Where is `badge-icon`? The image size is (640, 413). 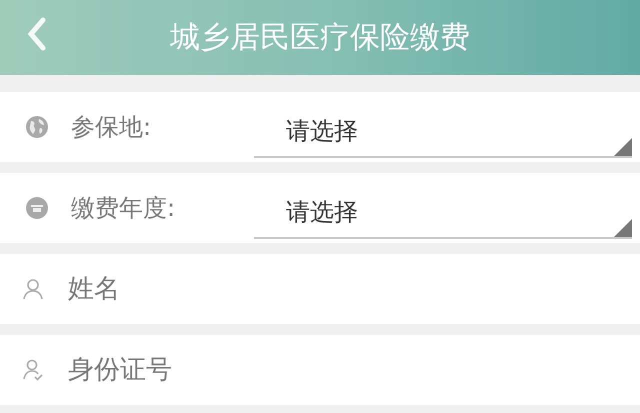
badge-icon is located at coordinates (37, 208).